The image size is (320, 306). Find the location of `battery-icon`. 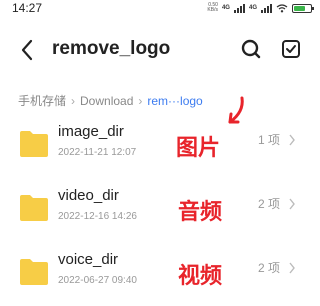

battery-icon is located at coordinates (303, 8).